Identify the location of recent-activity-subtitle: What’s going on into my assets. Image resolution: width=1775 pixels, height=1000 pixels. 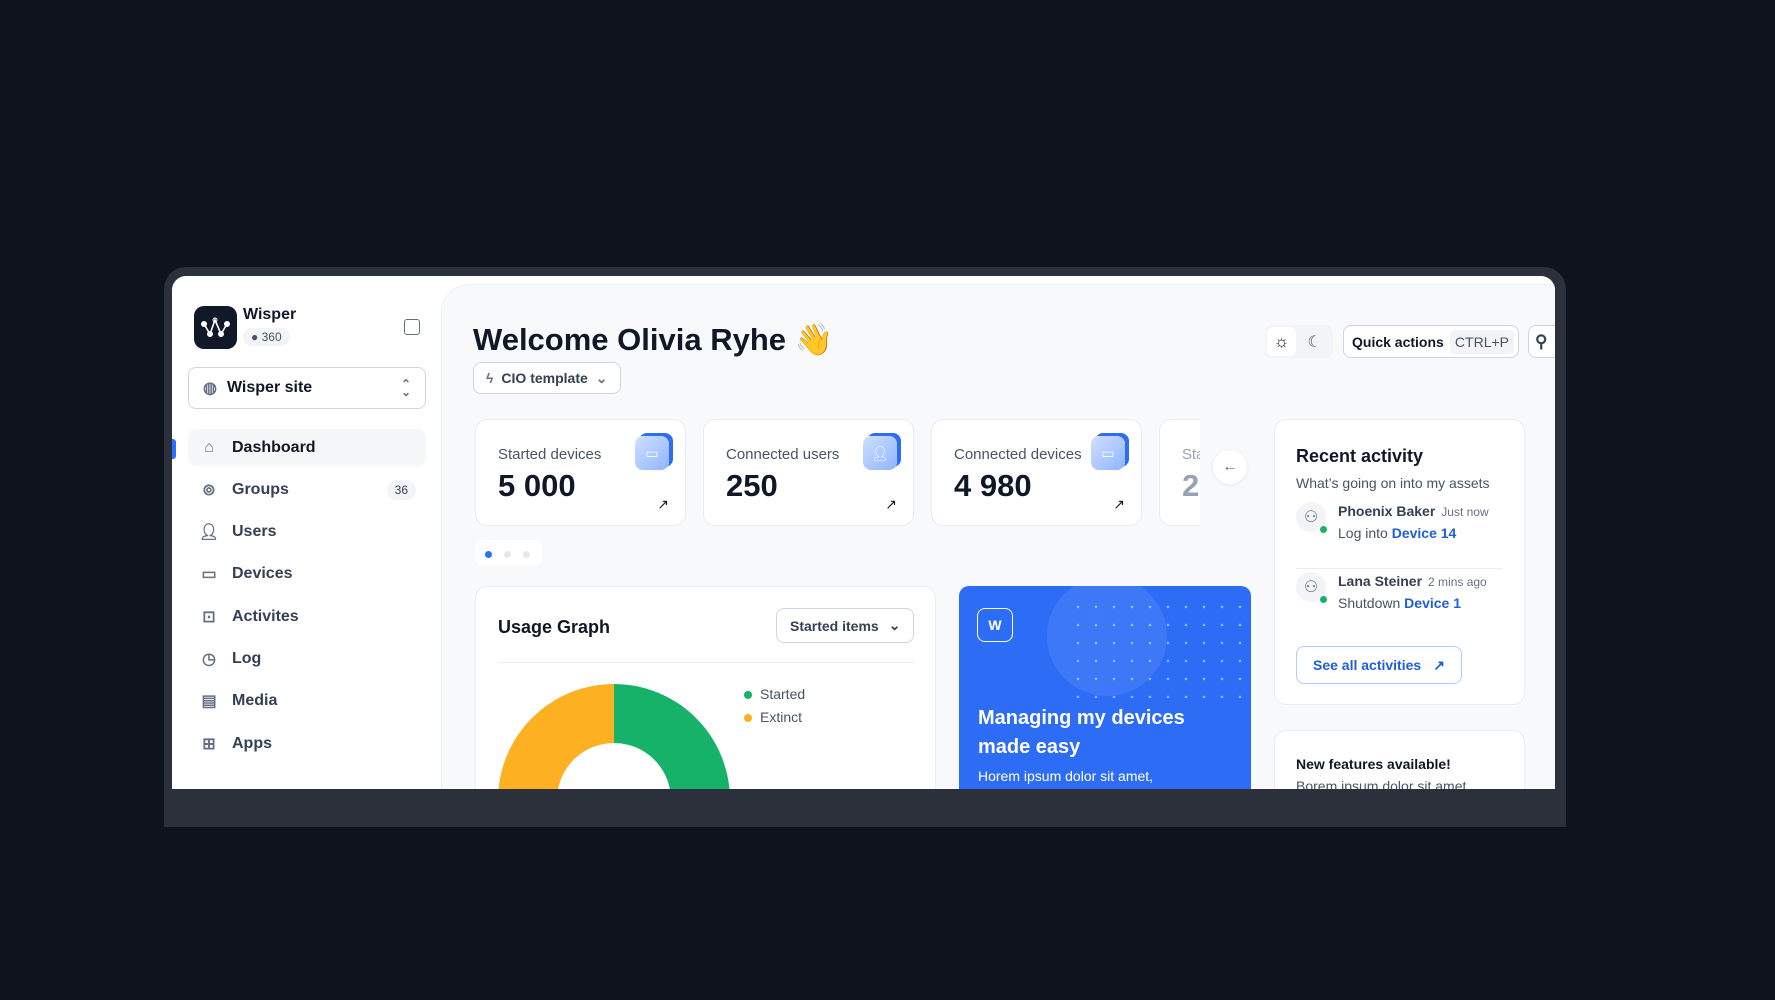
(1393, 483).